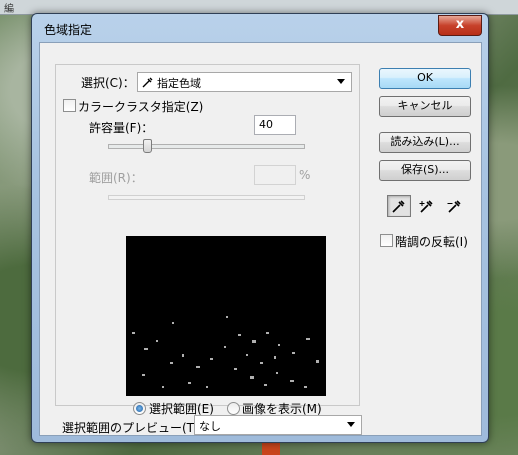  What do you see at coordinates (108, 83) in the screenshot?
I see `select-label: 選択(C)：` at bounding box center [108, 83].